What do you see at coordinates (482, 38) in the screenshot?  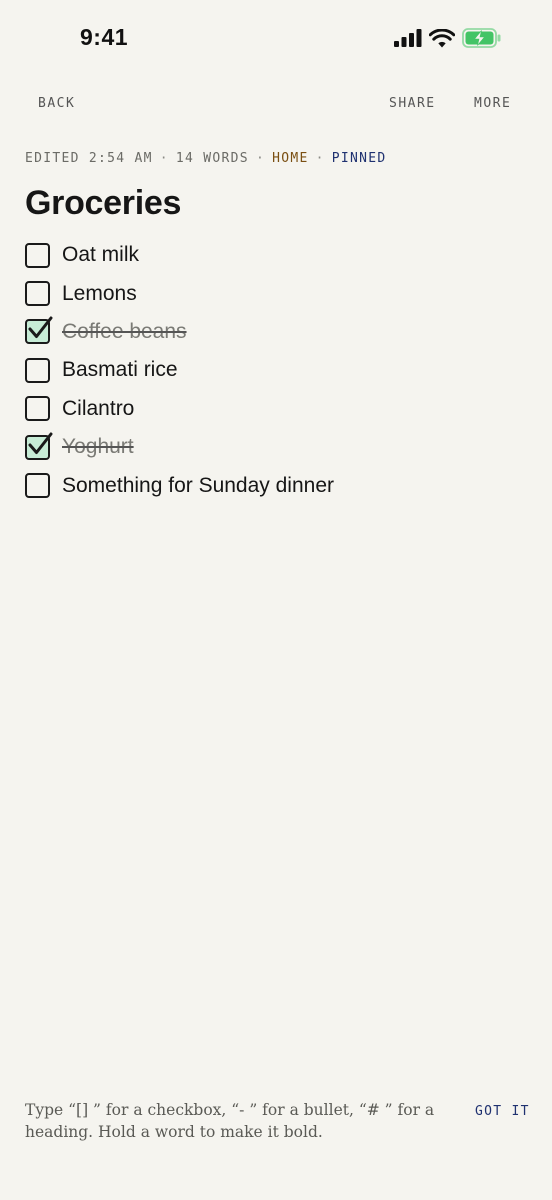 I see `battery-charging-icon` at bounding box center [482, 38].